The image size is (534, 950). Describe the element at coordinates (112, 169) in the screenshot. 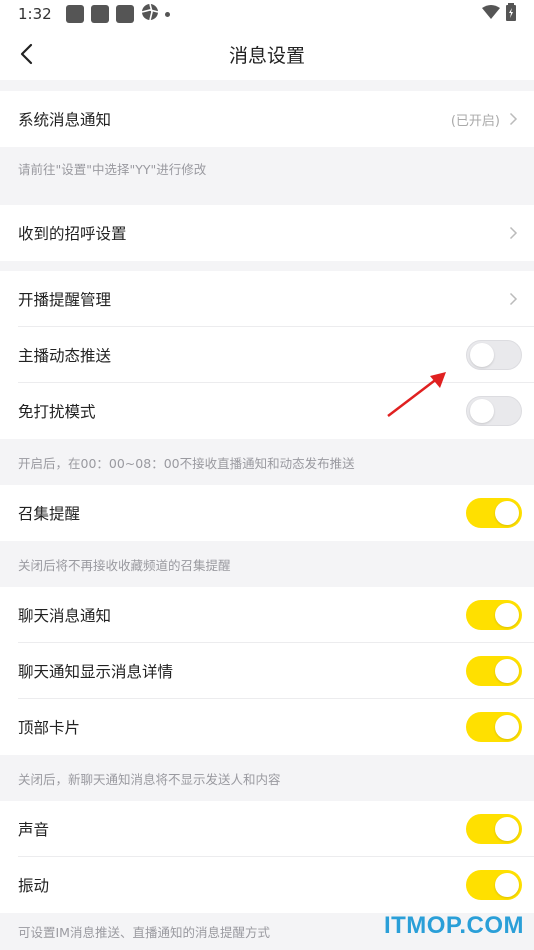

I see `system-notice-note: 请前往"设置"中选择"YY"进行修改` at that location.